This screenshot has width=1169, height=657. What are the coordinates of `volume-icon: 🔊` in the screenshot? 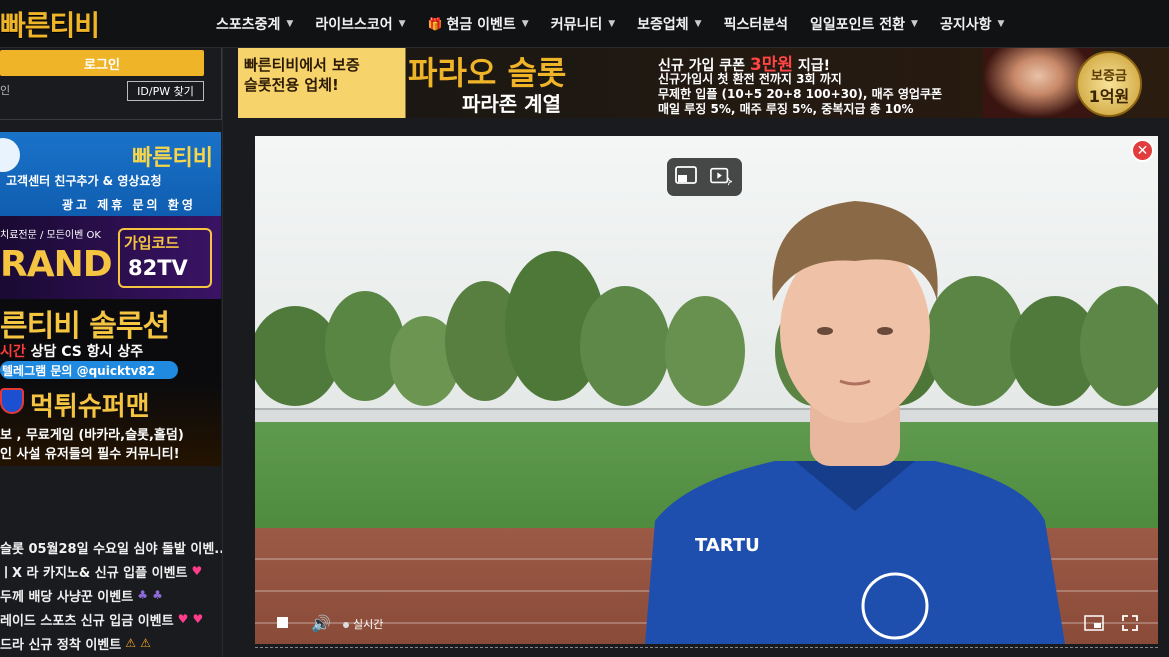 It's located at (321, 623).